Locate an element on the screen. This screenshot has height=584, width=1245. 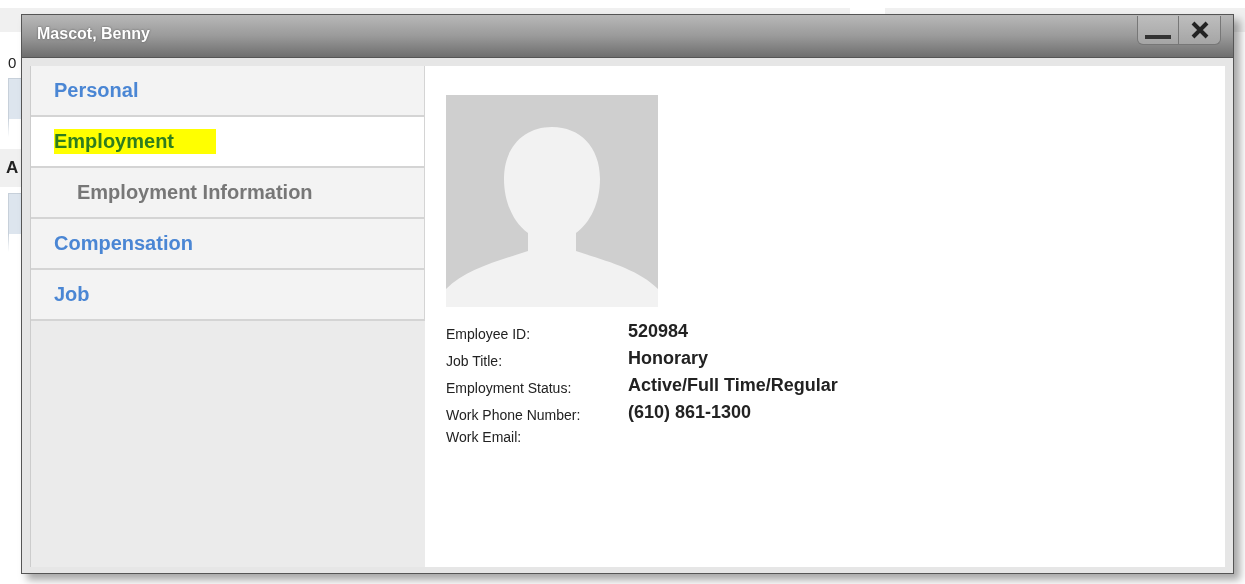
field-label: Employee ID: is located at coordinates (489, 334).